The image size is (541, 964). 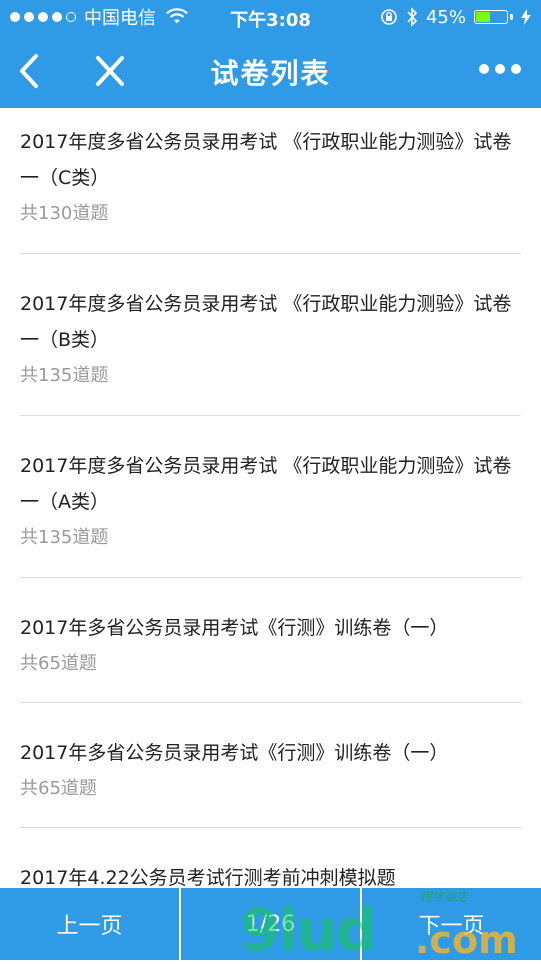 I want to click on prev-page-button: 上一页, so click(x=89, y=924).